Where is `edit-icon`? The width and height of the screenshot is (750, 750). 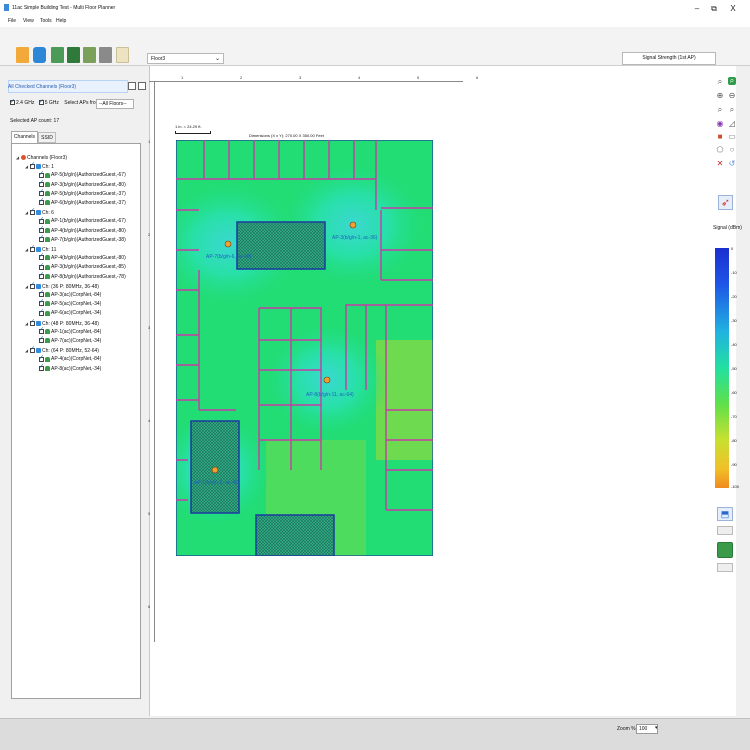
edit-icon is located at coordinates (89, 55).